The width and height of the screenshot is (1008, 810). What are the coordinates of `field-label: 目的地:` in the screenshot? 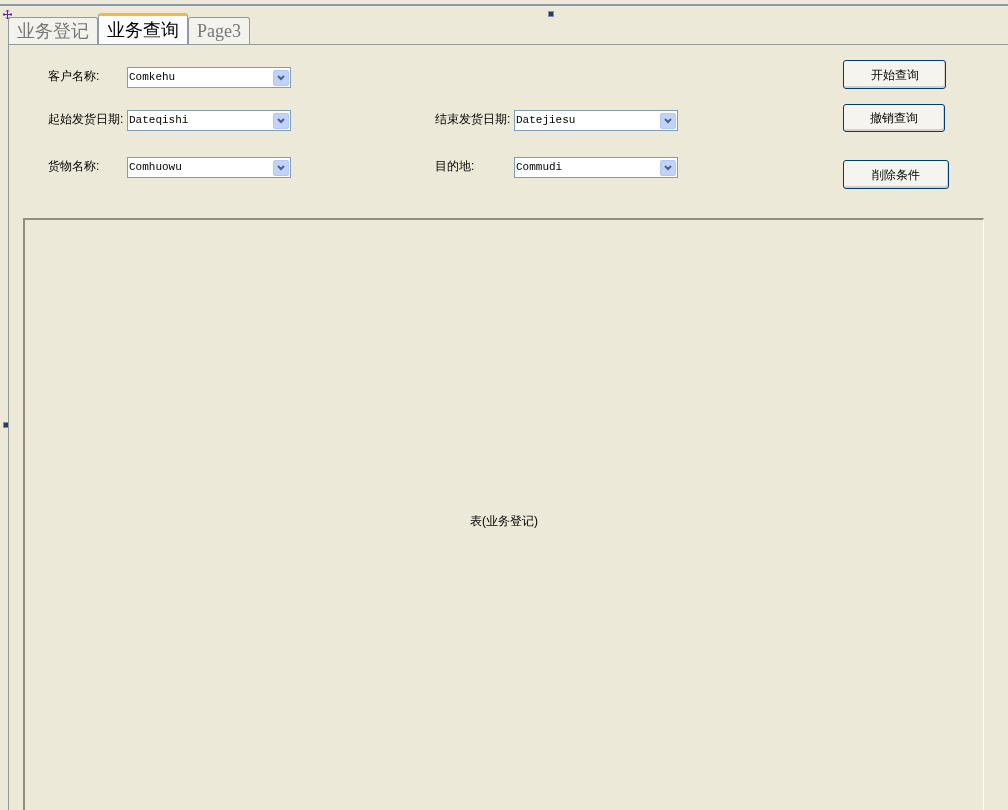 It's located at (455, 166).